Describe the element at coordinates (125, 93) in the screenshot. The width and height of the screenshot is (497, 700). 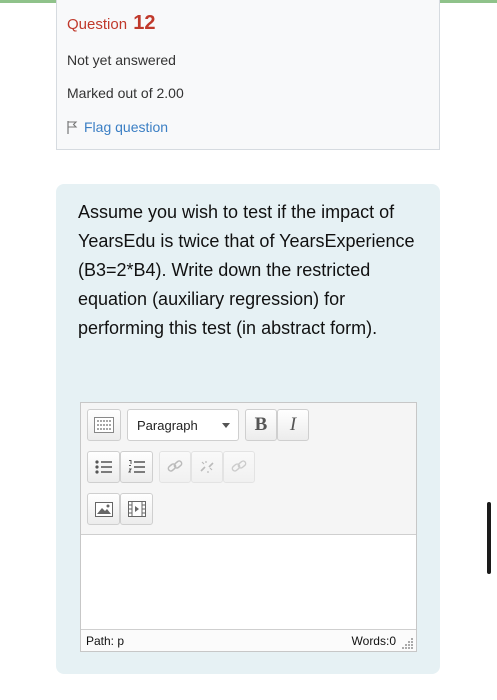
I see `question-grade: Marked out of 2.00` at that location.